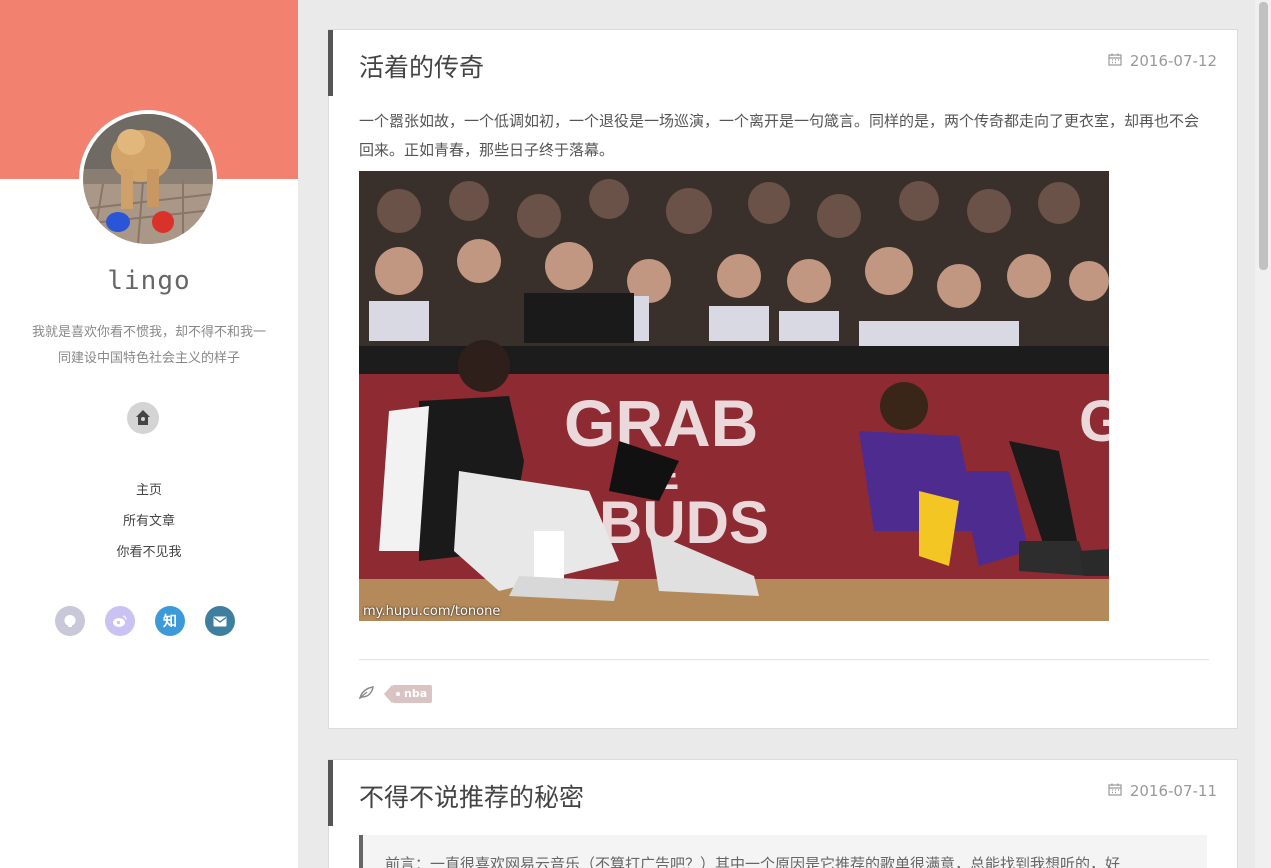 The image size is (1271, 868). I want to click on nav-item-home: 主页, so click(149, 493).